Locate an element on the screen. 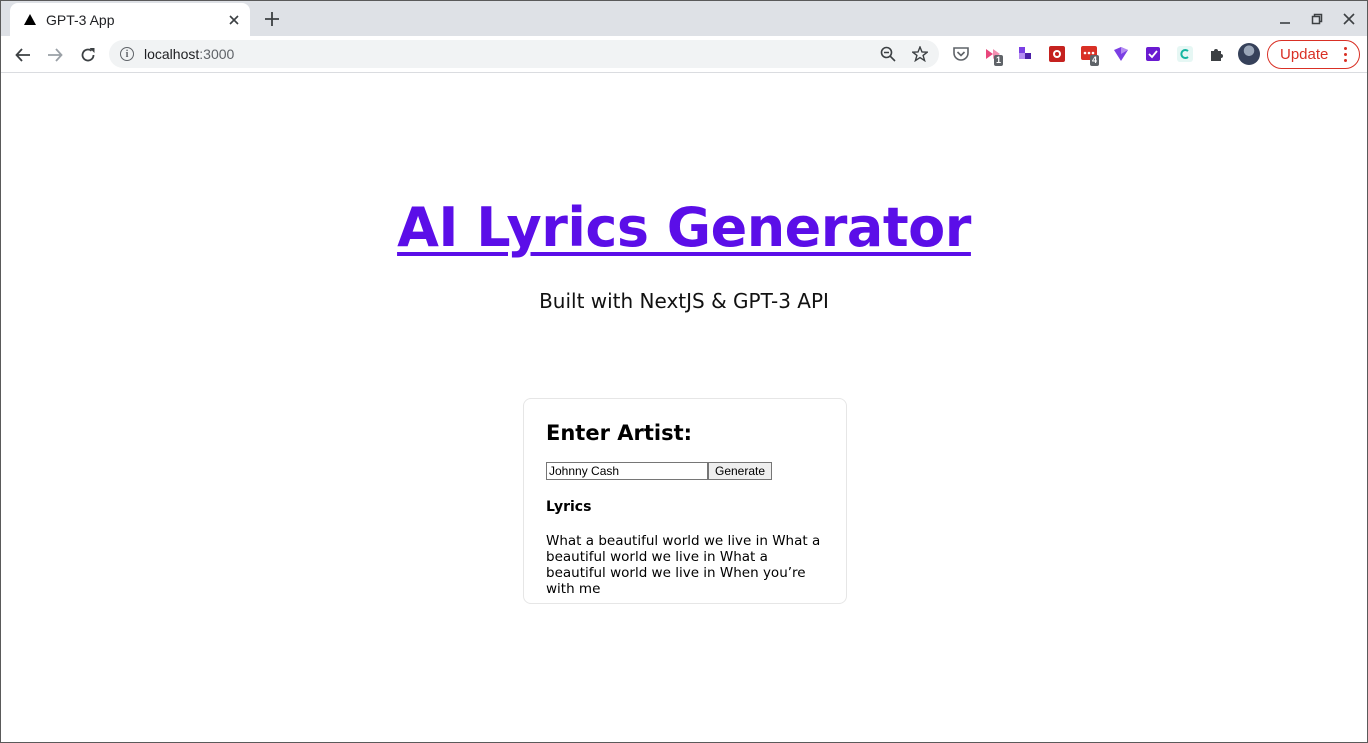 The width and height of the screenshot is (1368, 743). url-text: localhost:3000 is located at coordinates (189, 54).